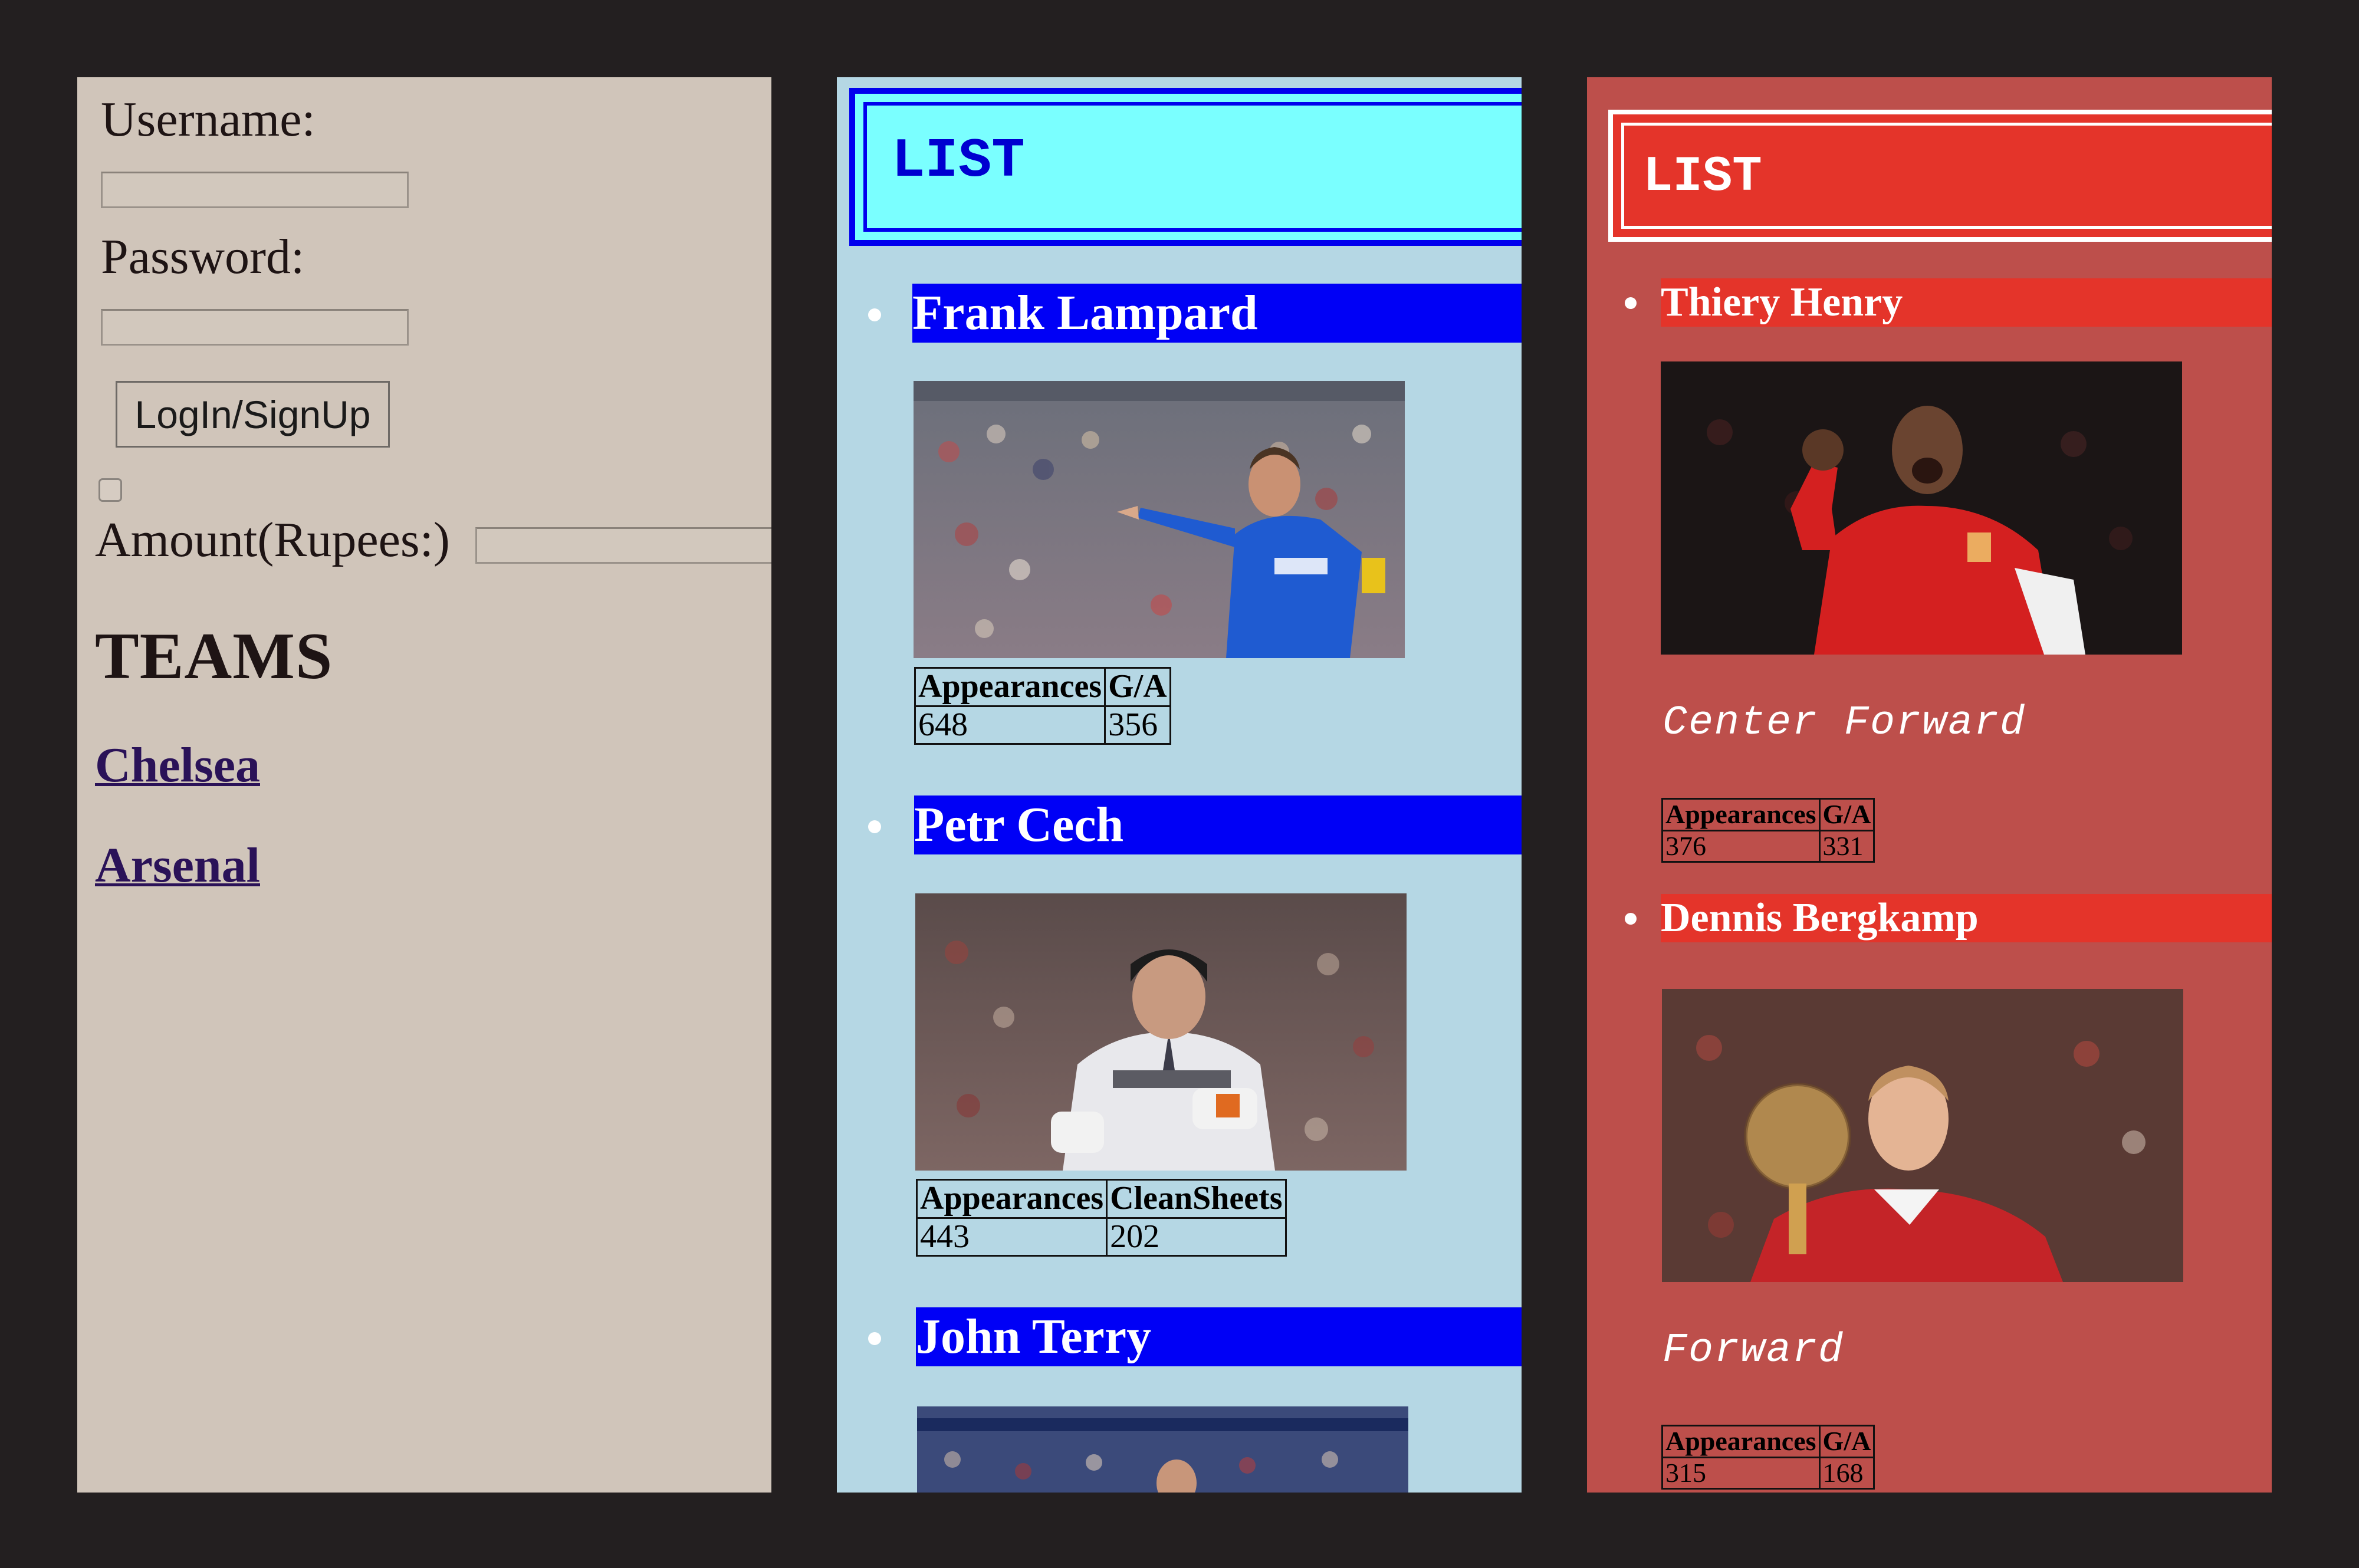 This screenshot has height=1568, width=2359. Describe the element at coordinates (1846, 846) in the screenshot. I see `stats-value-ga: 331` at that location.